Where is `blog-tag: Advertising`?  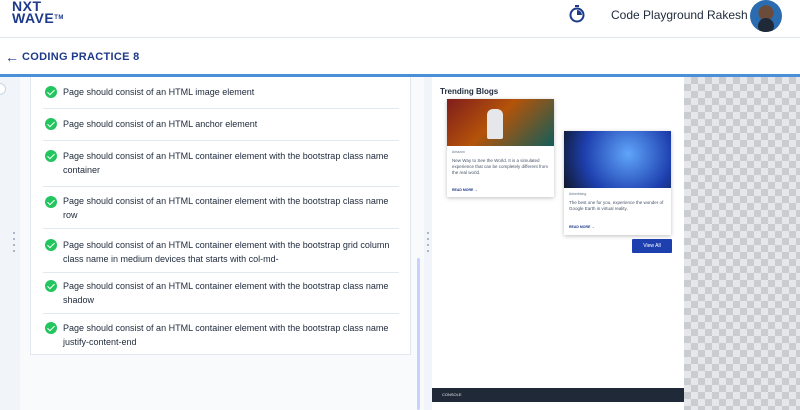 blog-tag: Advertising is located at coordinates (578, 194).